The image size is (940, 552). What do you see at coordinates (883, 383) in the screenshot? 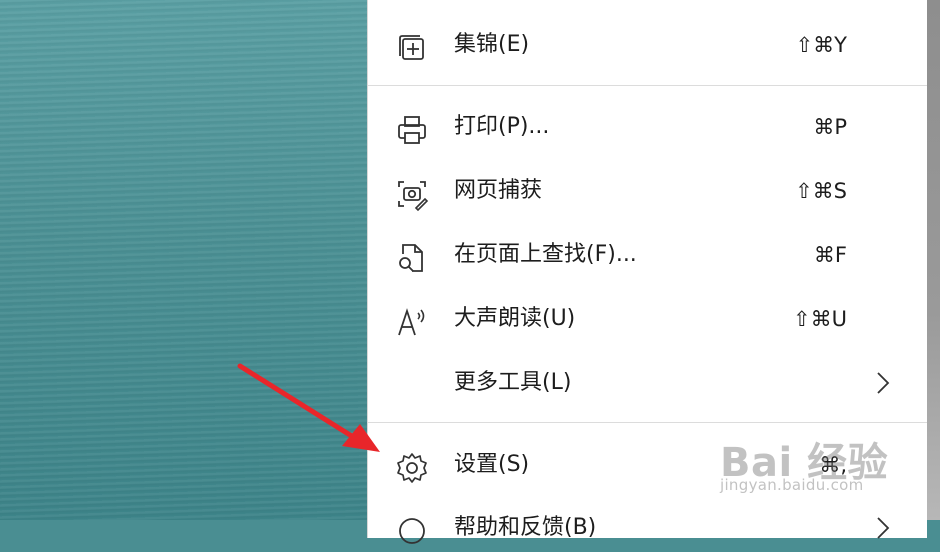
I see `chevron-right-icon` at bounding box center [883, 383].